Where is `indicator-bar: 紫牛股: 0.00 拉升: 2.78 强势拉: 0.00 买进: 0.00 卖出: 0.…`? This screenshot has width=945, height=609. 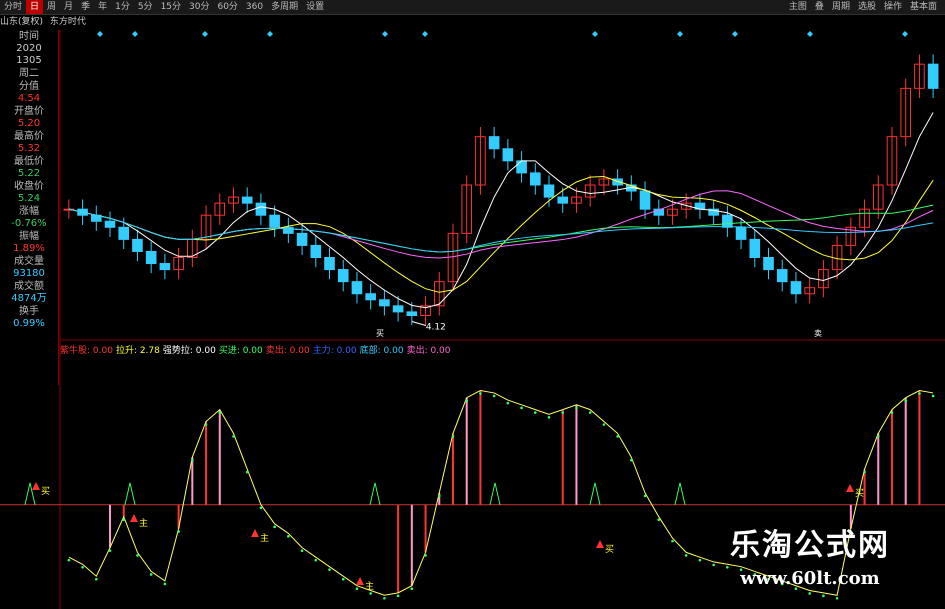
indicator-bar: 紫牛股: 0.00 拉升: 2.78 强势拉: 0.00 买进: 0.00 卖出: 0.… is located at coordinates (500, 351).